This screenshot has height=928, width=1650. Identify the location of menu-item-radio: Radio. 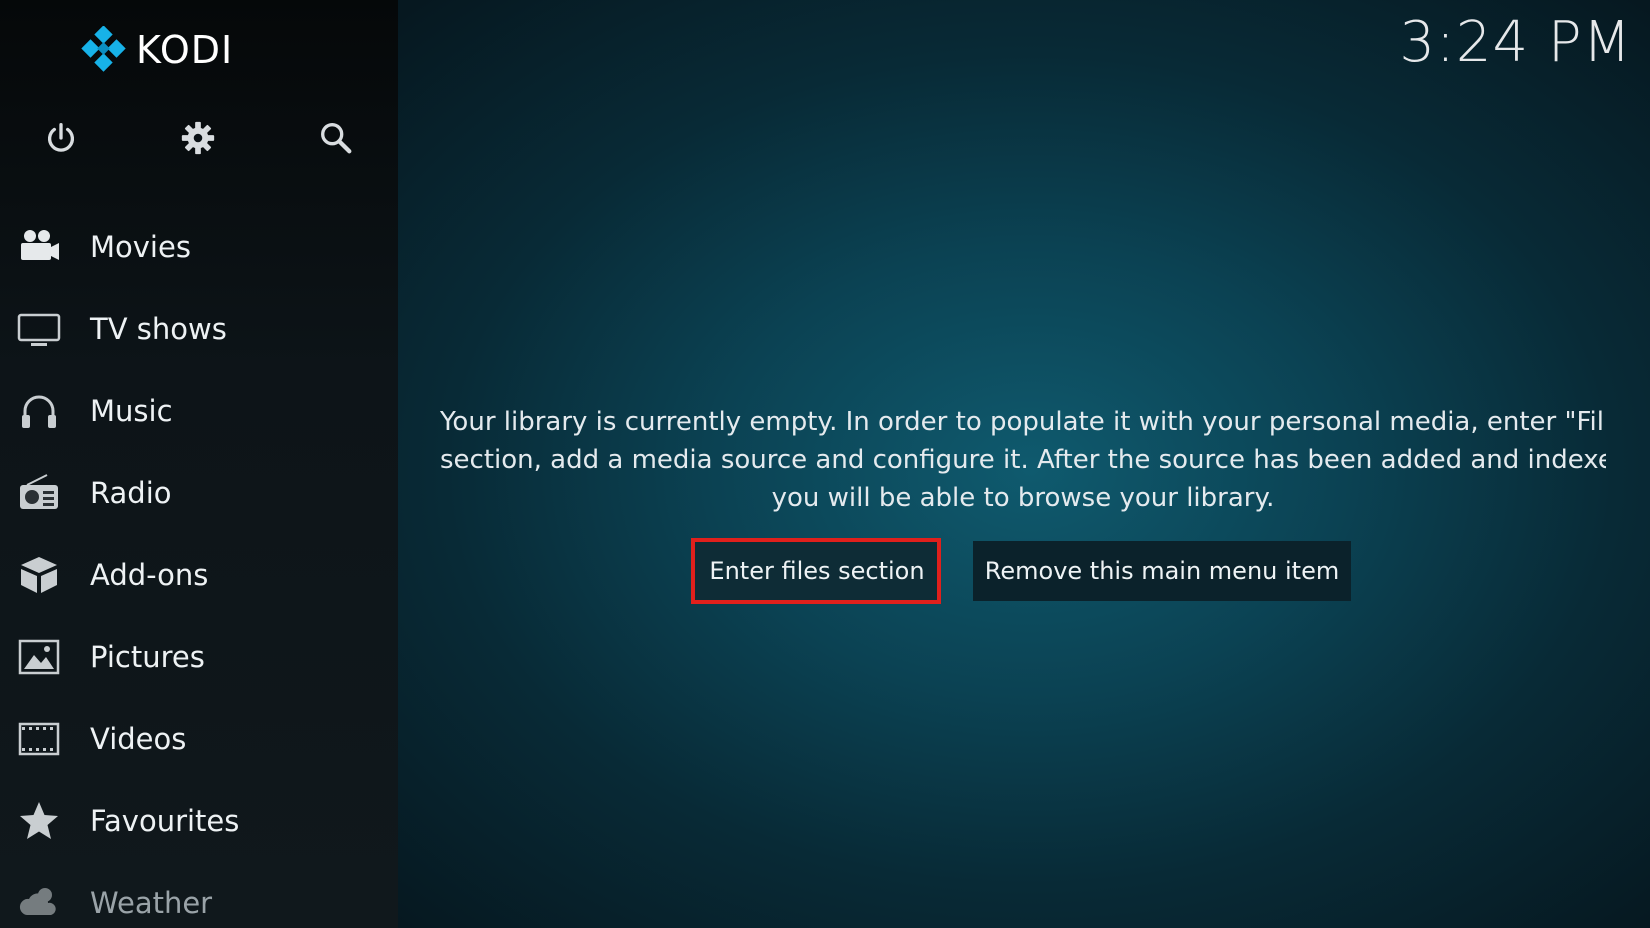
(199, 493).